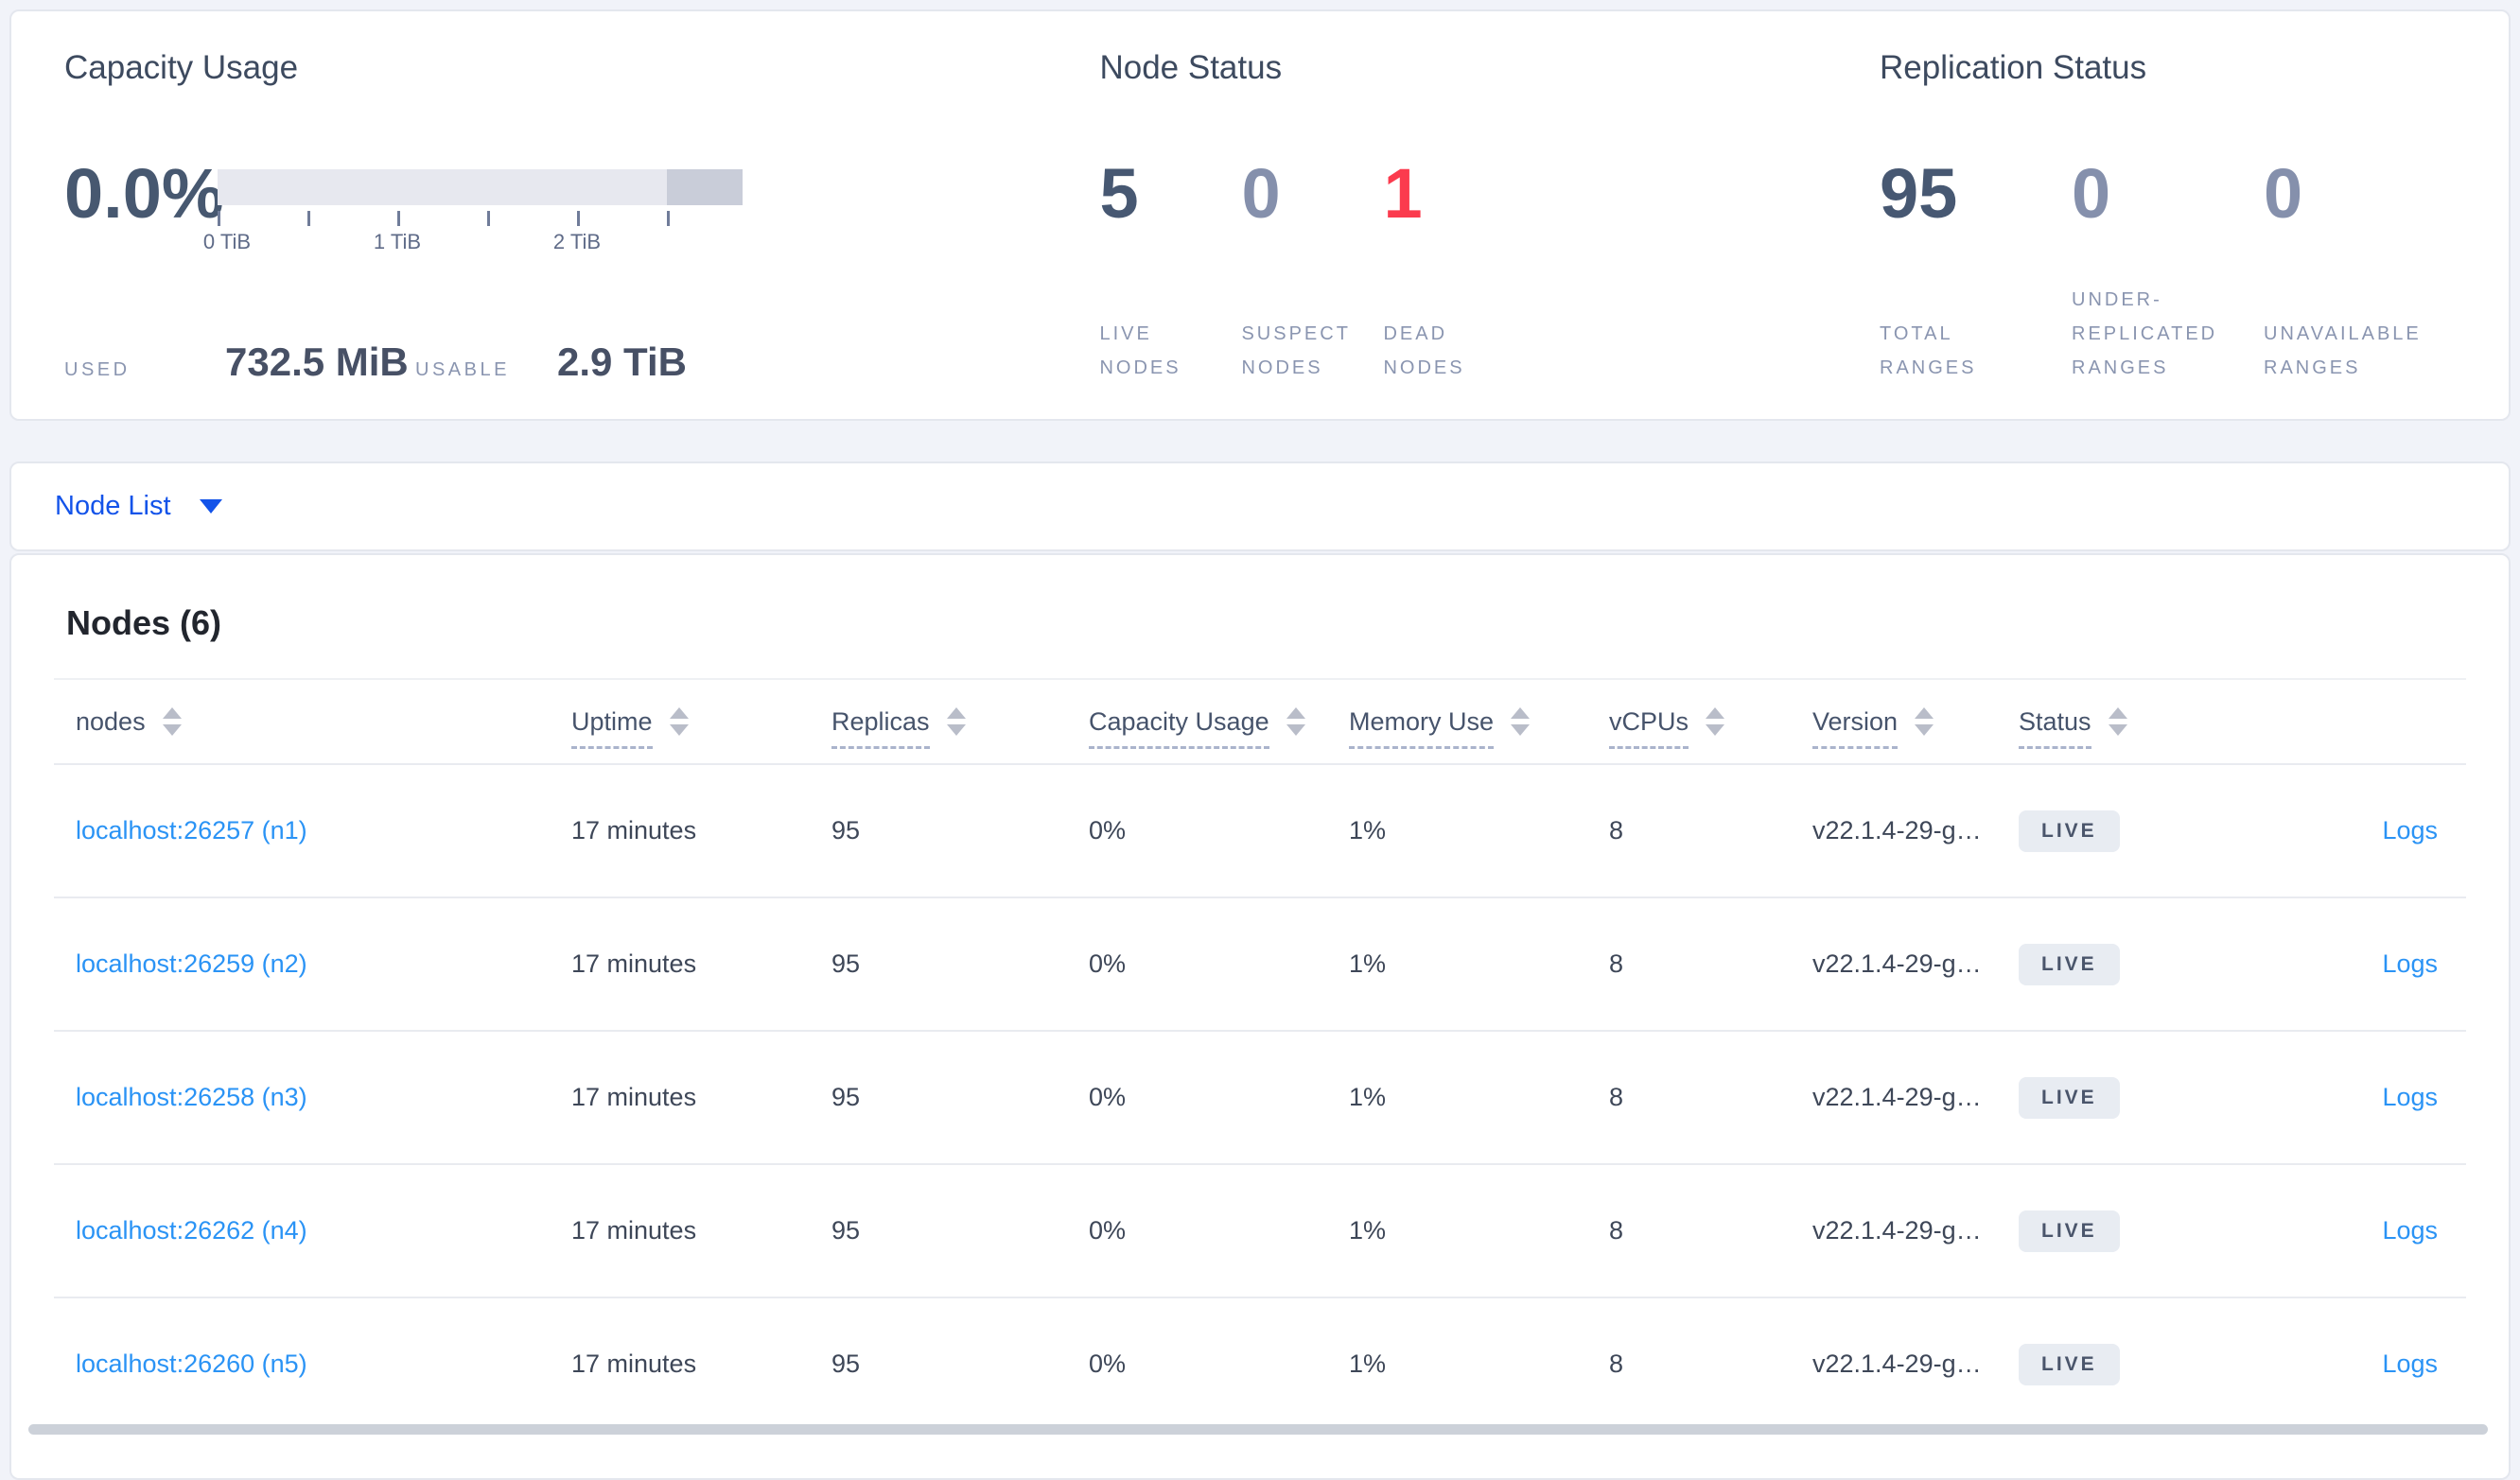 This screenshot has height=1480, width=2520. Describe the element at coordinates (1258, 1429) in the screenshot. I see `horizontal-scrollbar` at that location.